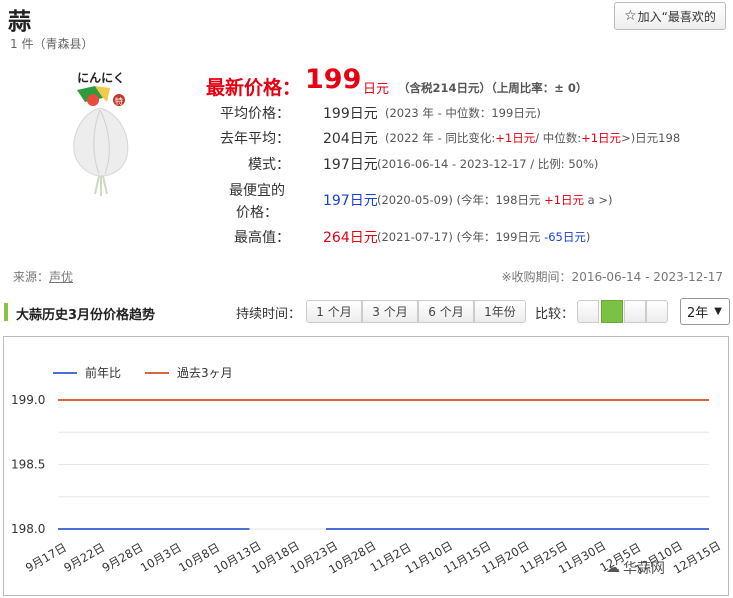 The height and width of the screenshot is (598, 733). I want to click on cheapest-price-label: 最便宜的价格：, so click(257, 202).